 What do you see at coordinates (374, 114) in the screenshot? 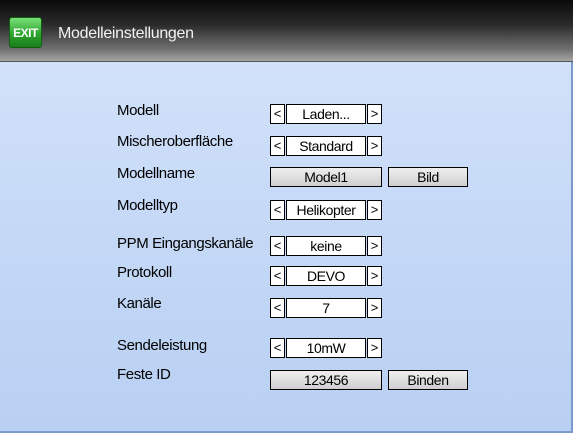
I see `modell-next-arrow-icon: >` at bounding box center [374, 114].